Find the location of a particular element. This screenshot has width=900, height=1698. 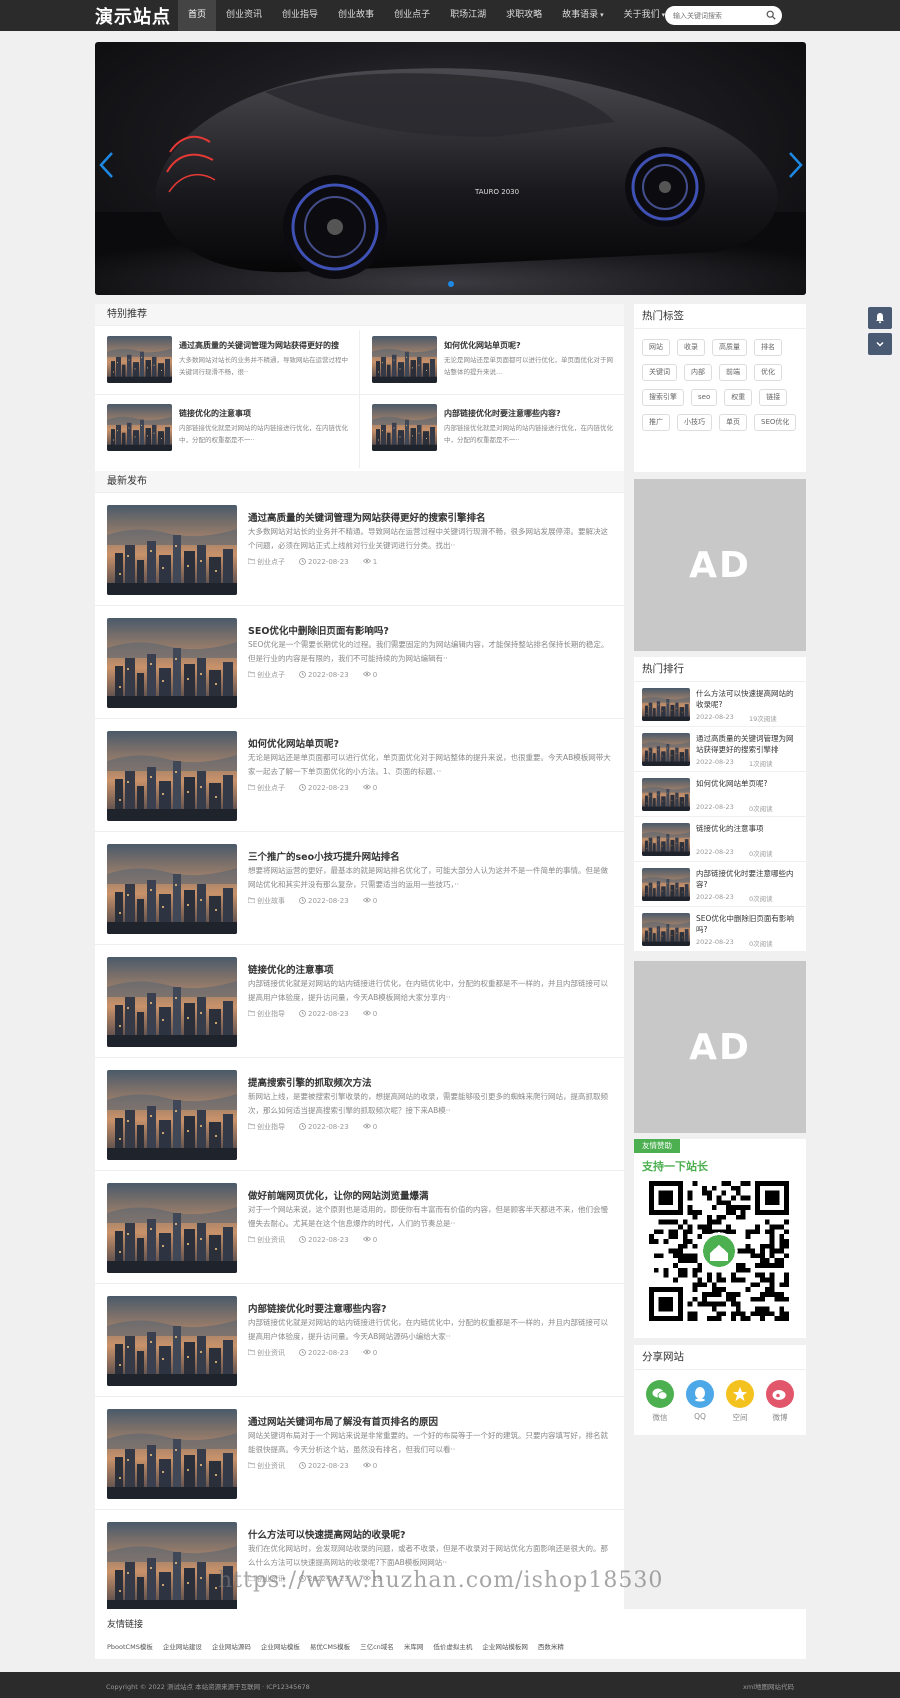

float-scroll-button is located at coordinates (880, 344).